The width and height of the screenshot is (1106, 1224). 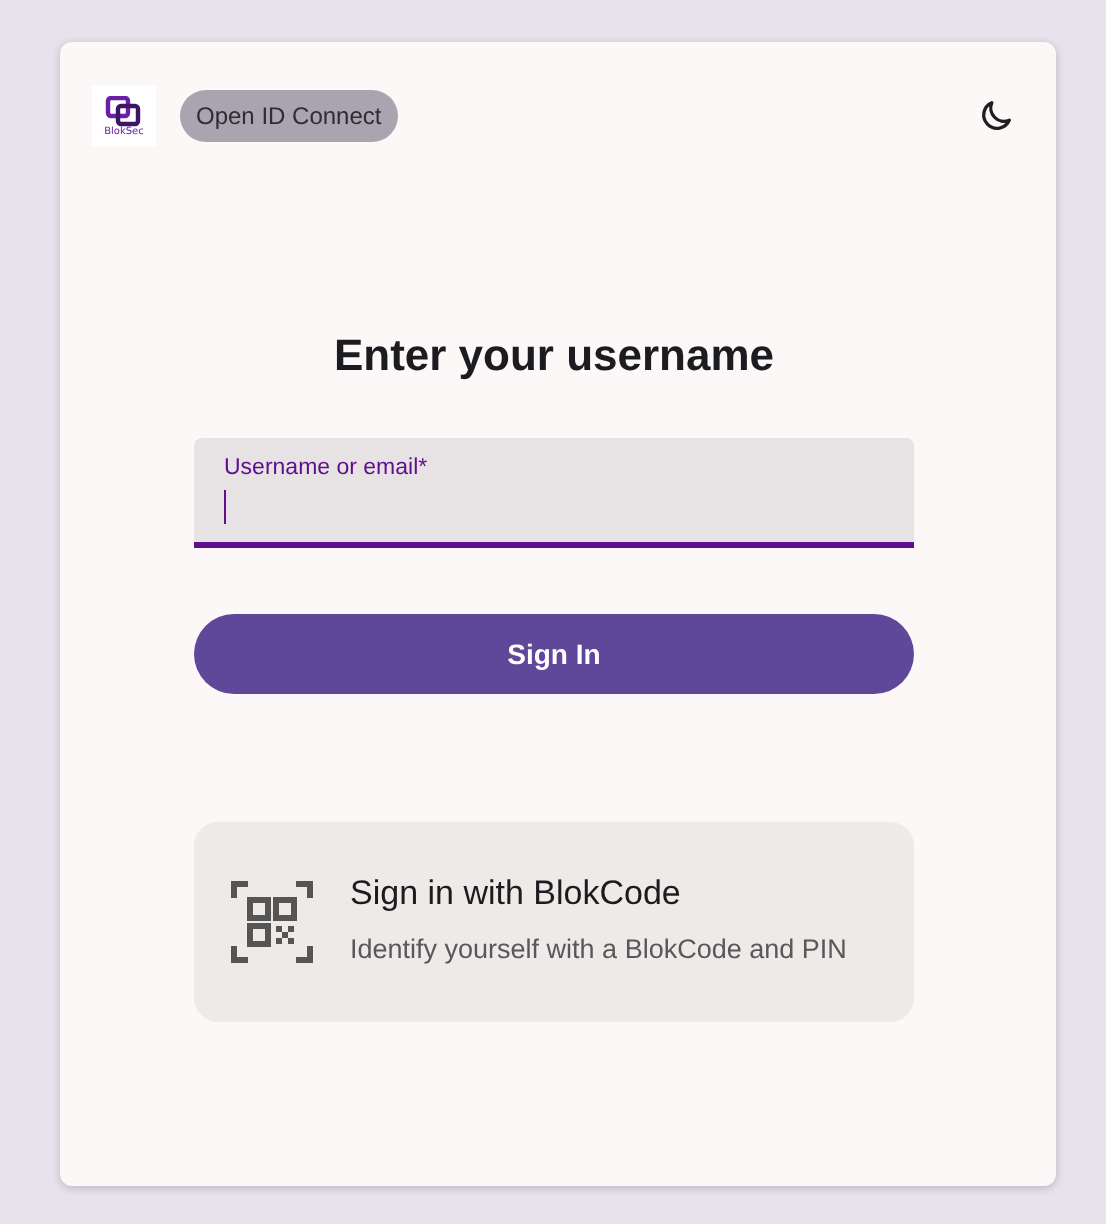 What do you see at coordinates (598, 950) in the screenshot?
I see `option-description: Identify yourself with a BlokCode and PIN` at bounding box center [598, 950].